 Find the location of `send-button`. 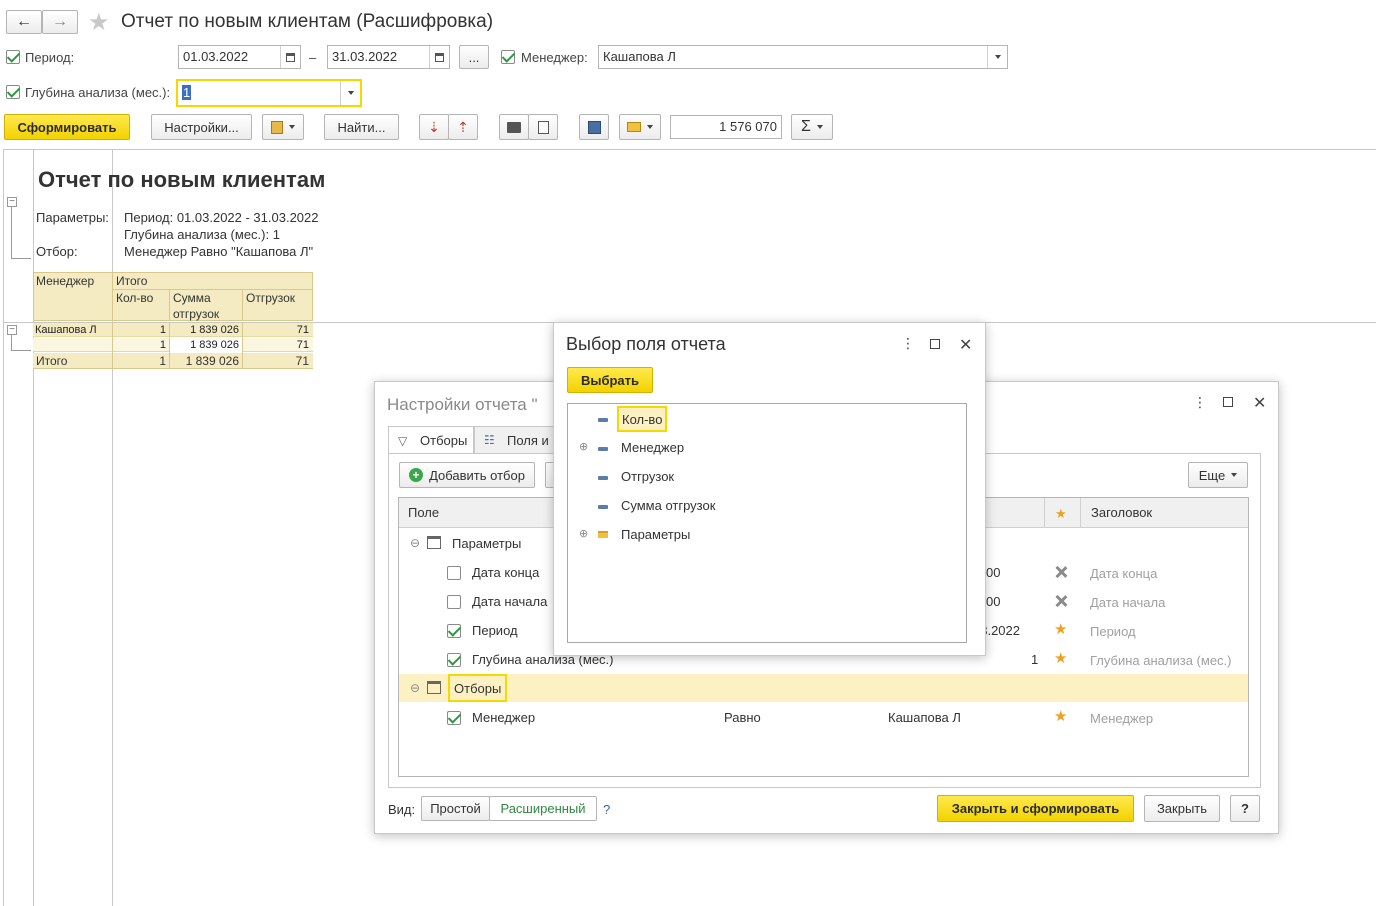

send-button is located at coordinates (640, 127).